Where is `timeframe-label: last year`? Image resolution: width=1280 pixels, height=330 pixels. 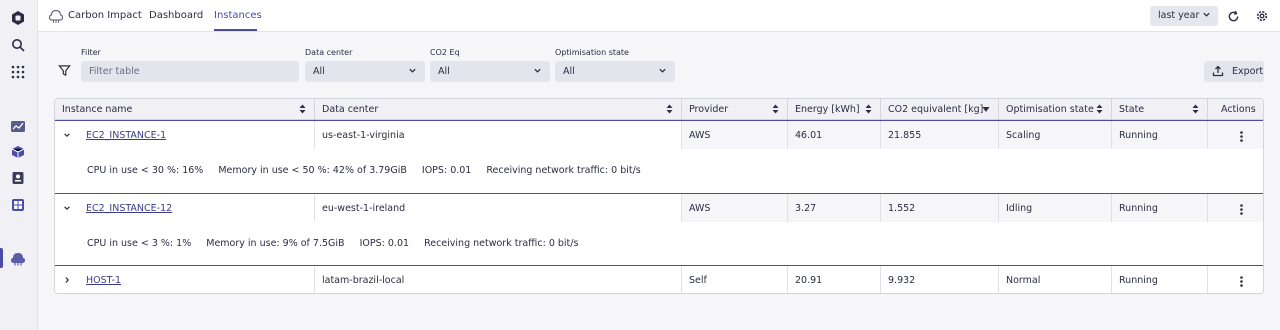
timeframe-label: last year is located at coordinates (1179, 15).